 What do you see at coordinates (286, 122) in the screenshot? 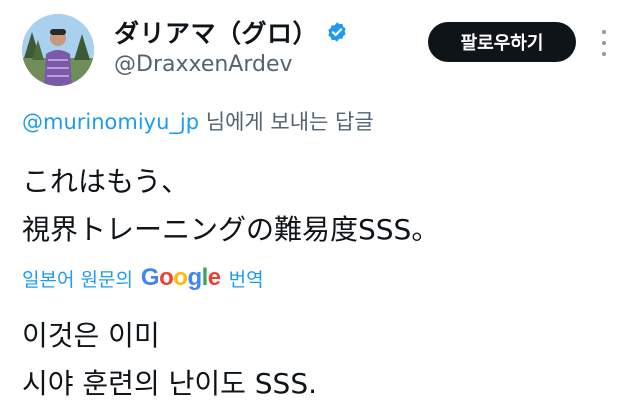
I see `reply-suffix: 님에게 보내는 답글` at bounding box center [286, 122].